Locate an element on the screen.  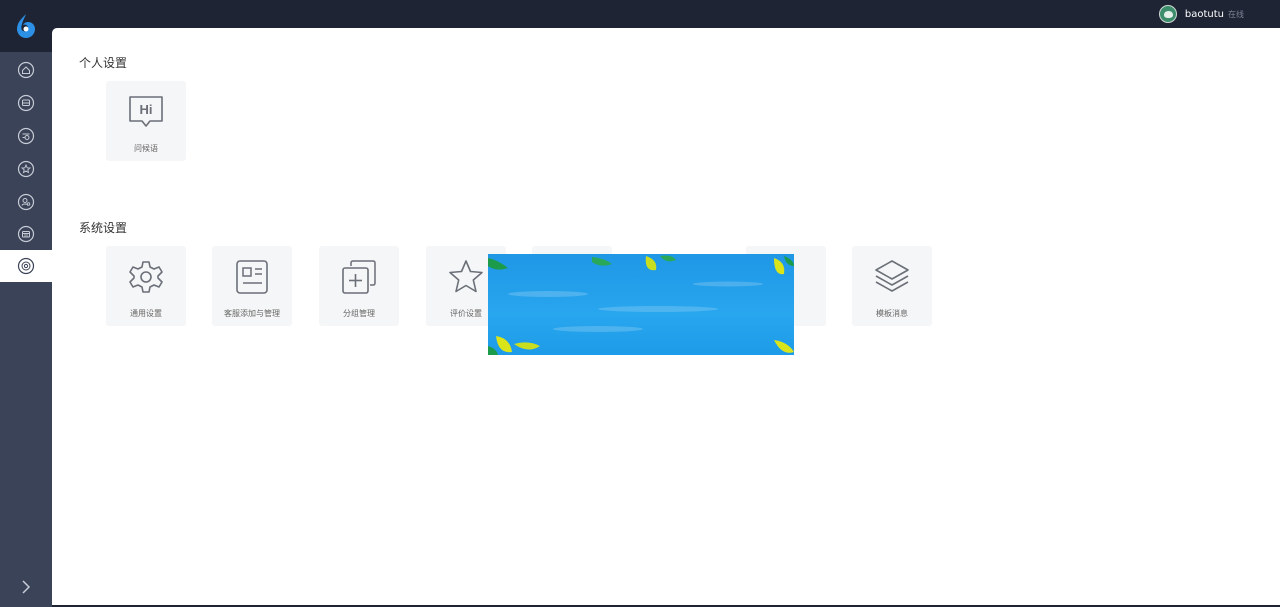
add-group-icon is located at coordinates (359, 277).